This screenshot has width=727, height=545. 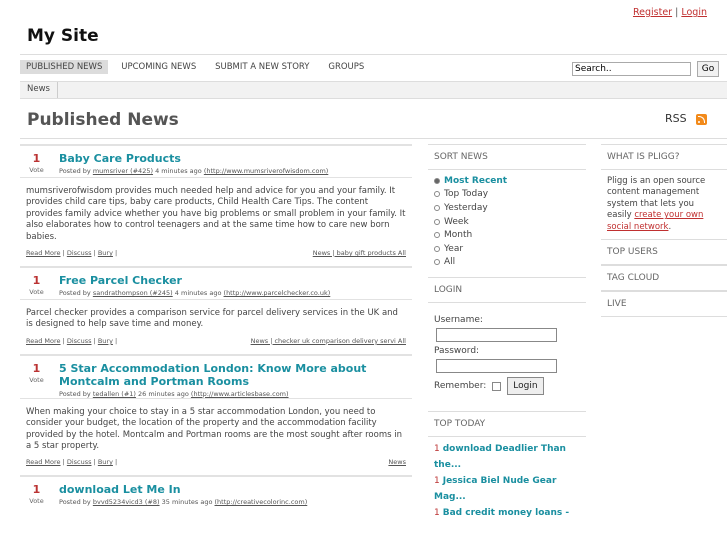 What do you see at coordinates (133, 293) in the screenshot?
I see `story-author-link: sandrathompson (#245)` at bounding box center [133, 293].